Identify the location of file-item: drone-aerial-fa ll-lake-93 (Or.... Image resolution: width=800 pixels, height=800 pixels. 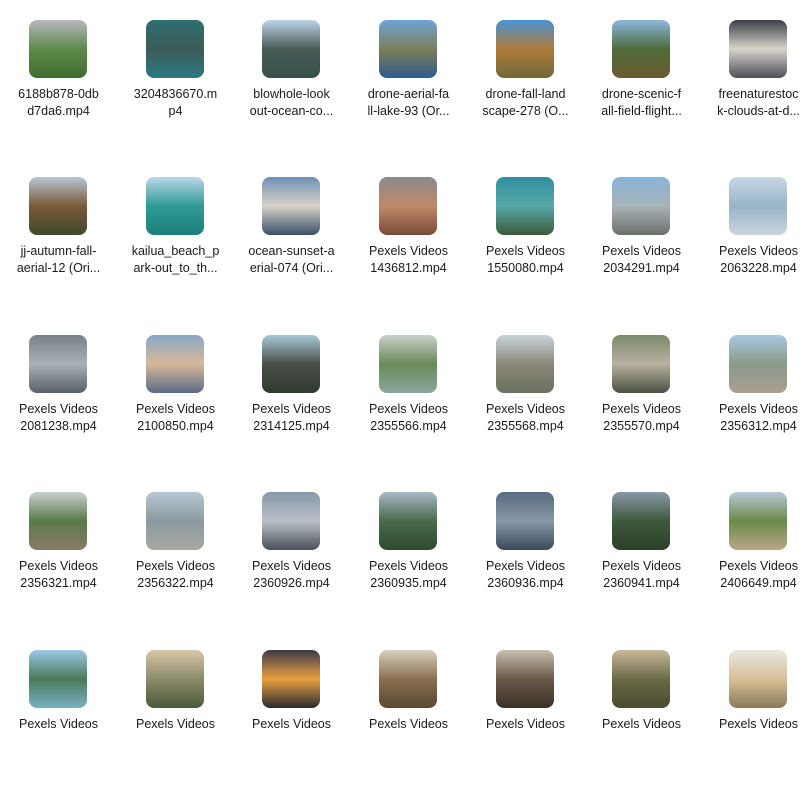
(408, 95).